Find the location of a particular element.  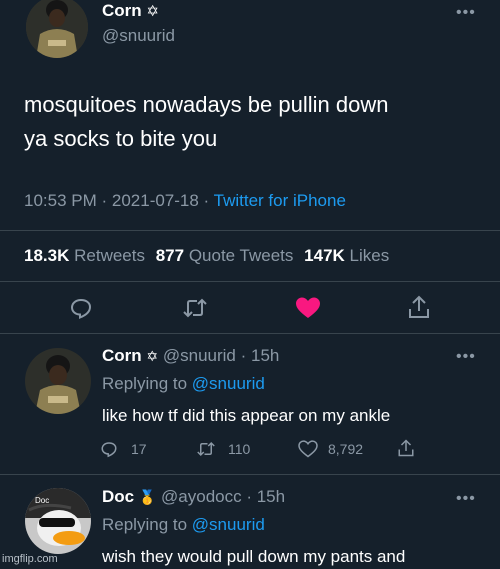

like-button: 8,792 is located at coordinates (330, 449).